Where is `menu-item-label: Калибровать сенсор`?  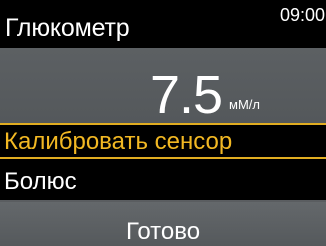
menu-item-label: Калибровать сенсор is located at coordinates (118, 141).